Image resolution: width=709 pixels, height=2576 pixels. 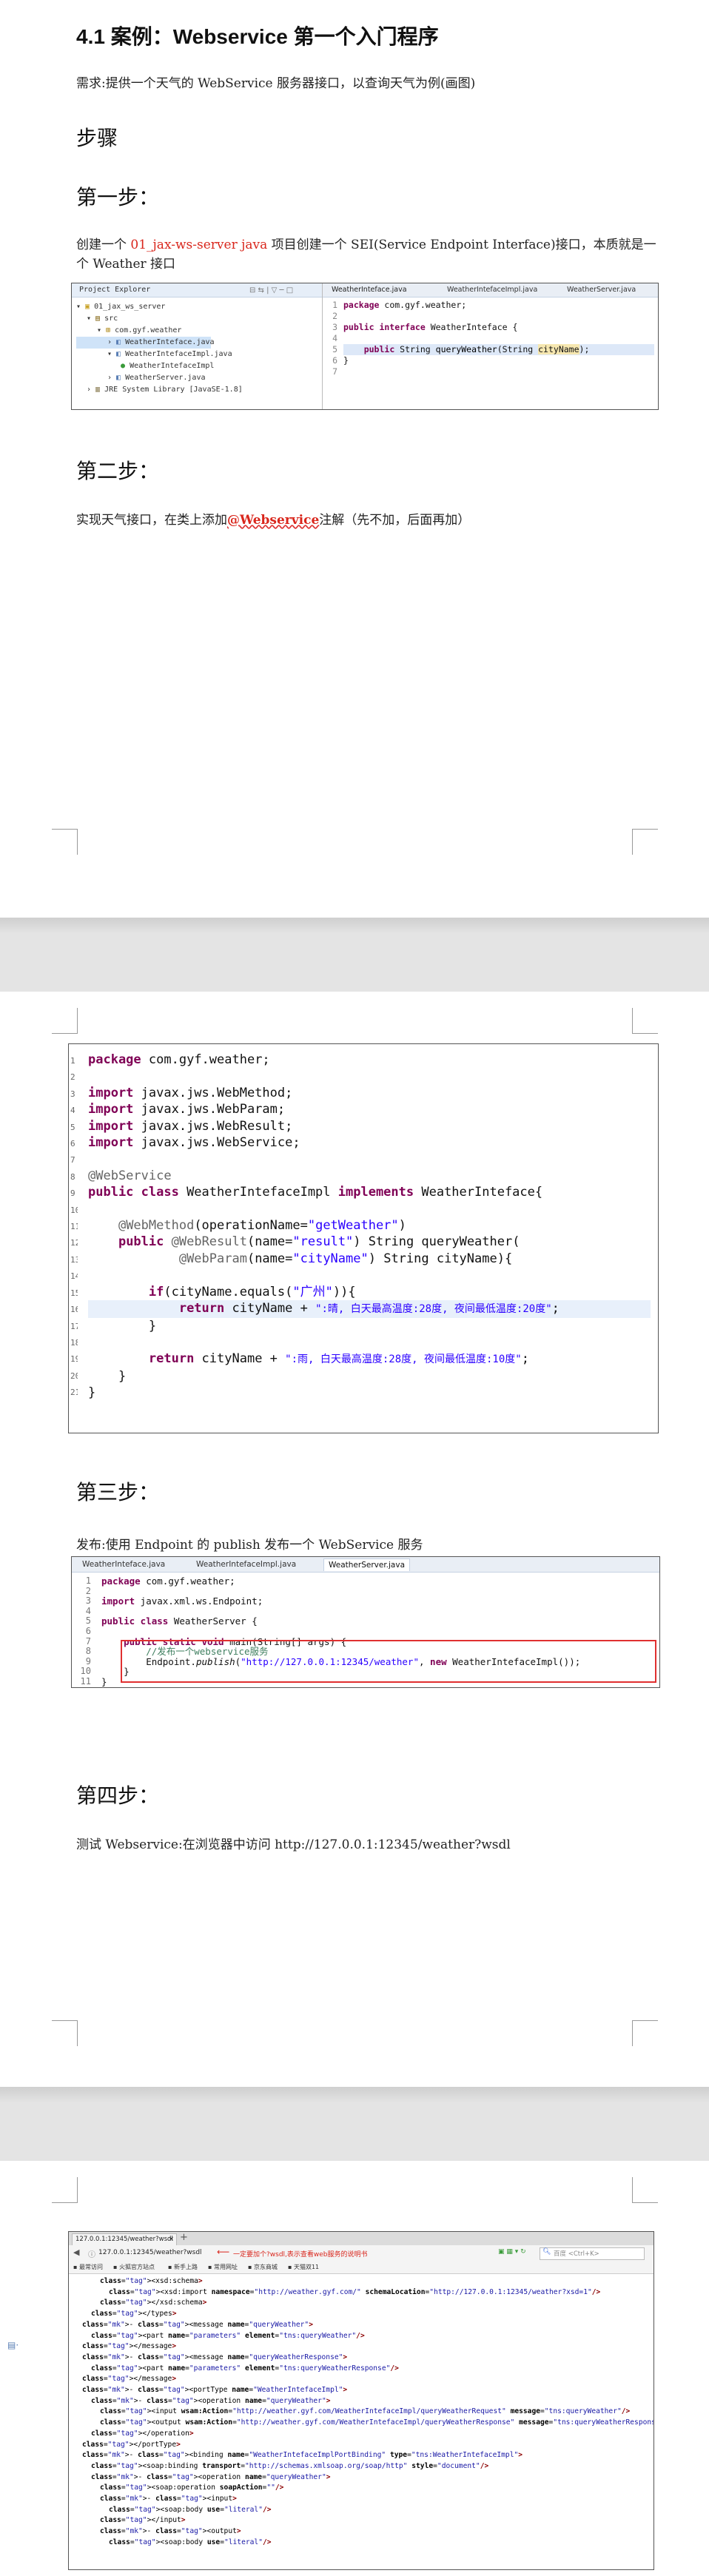 I want to click on address-bar: 127.0.0.1:12345/weather?wsdl, so click(x=150, y=2252).